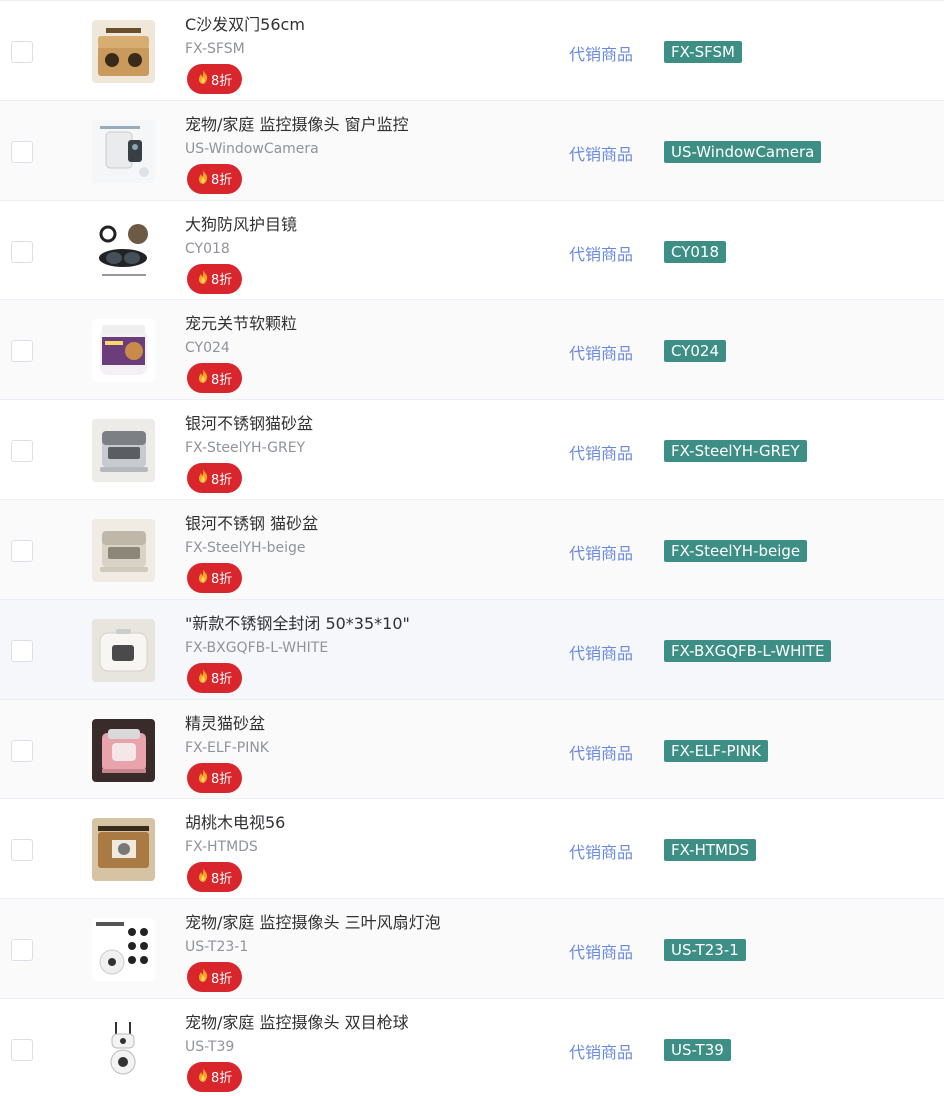  I want to click on product-title: "新款不锈钢全封闭 50*35*10", so click(297, 623).